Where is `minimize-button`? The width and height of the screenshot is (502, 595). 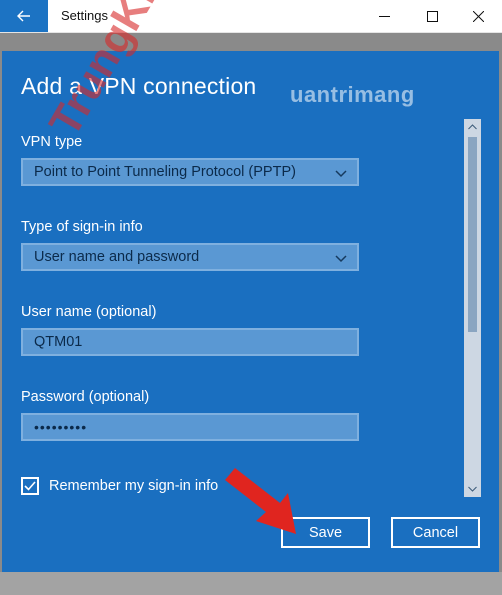
minimize-button is located at coordinates (384, 16).